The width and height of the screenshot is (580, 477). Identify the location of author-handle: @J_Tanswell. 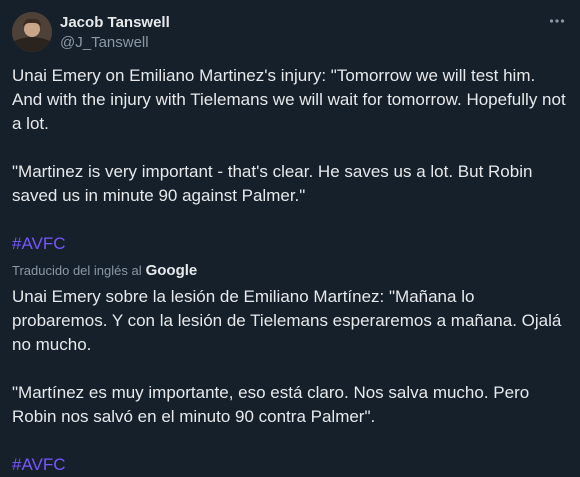
(104, 42).